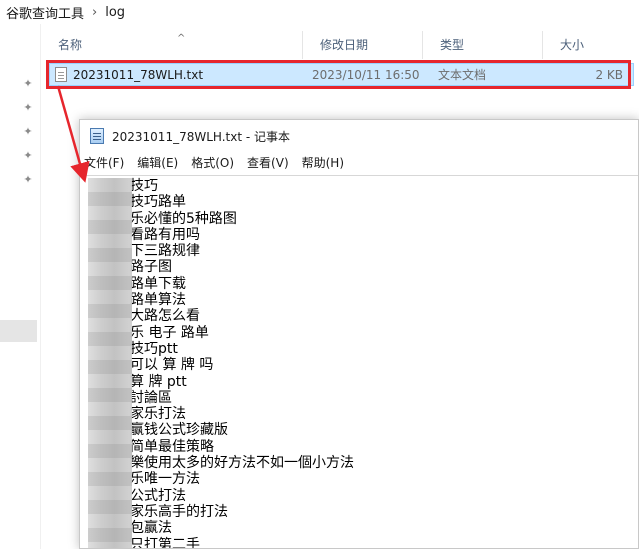 The height and width of the screenshot is (549, 639). I want to click on text-line: 乐 电子 路单, so click(169, 332).